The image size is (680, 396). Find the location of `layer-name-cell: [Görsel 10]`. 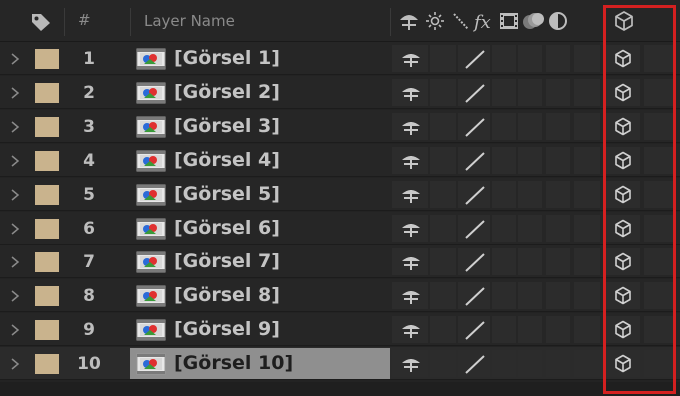

layer-name-cell: [Görsel 10] is located at coordinates (260, 364).